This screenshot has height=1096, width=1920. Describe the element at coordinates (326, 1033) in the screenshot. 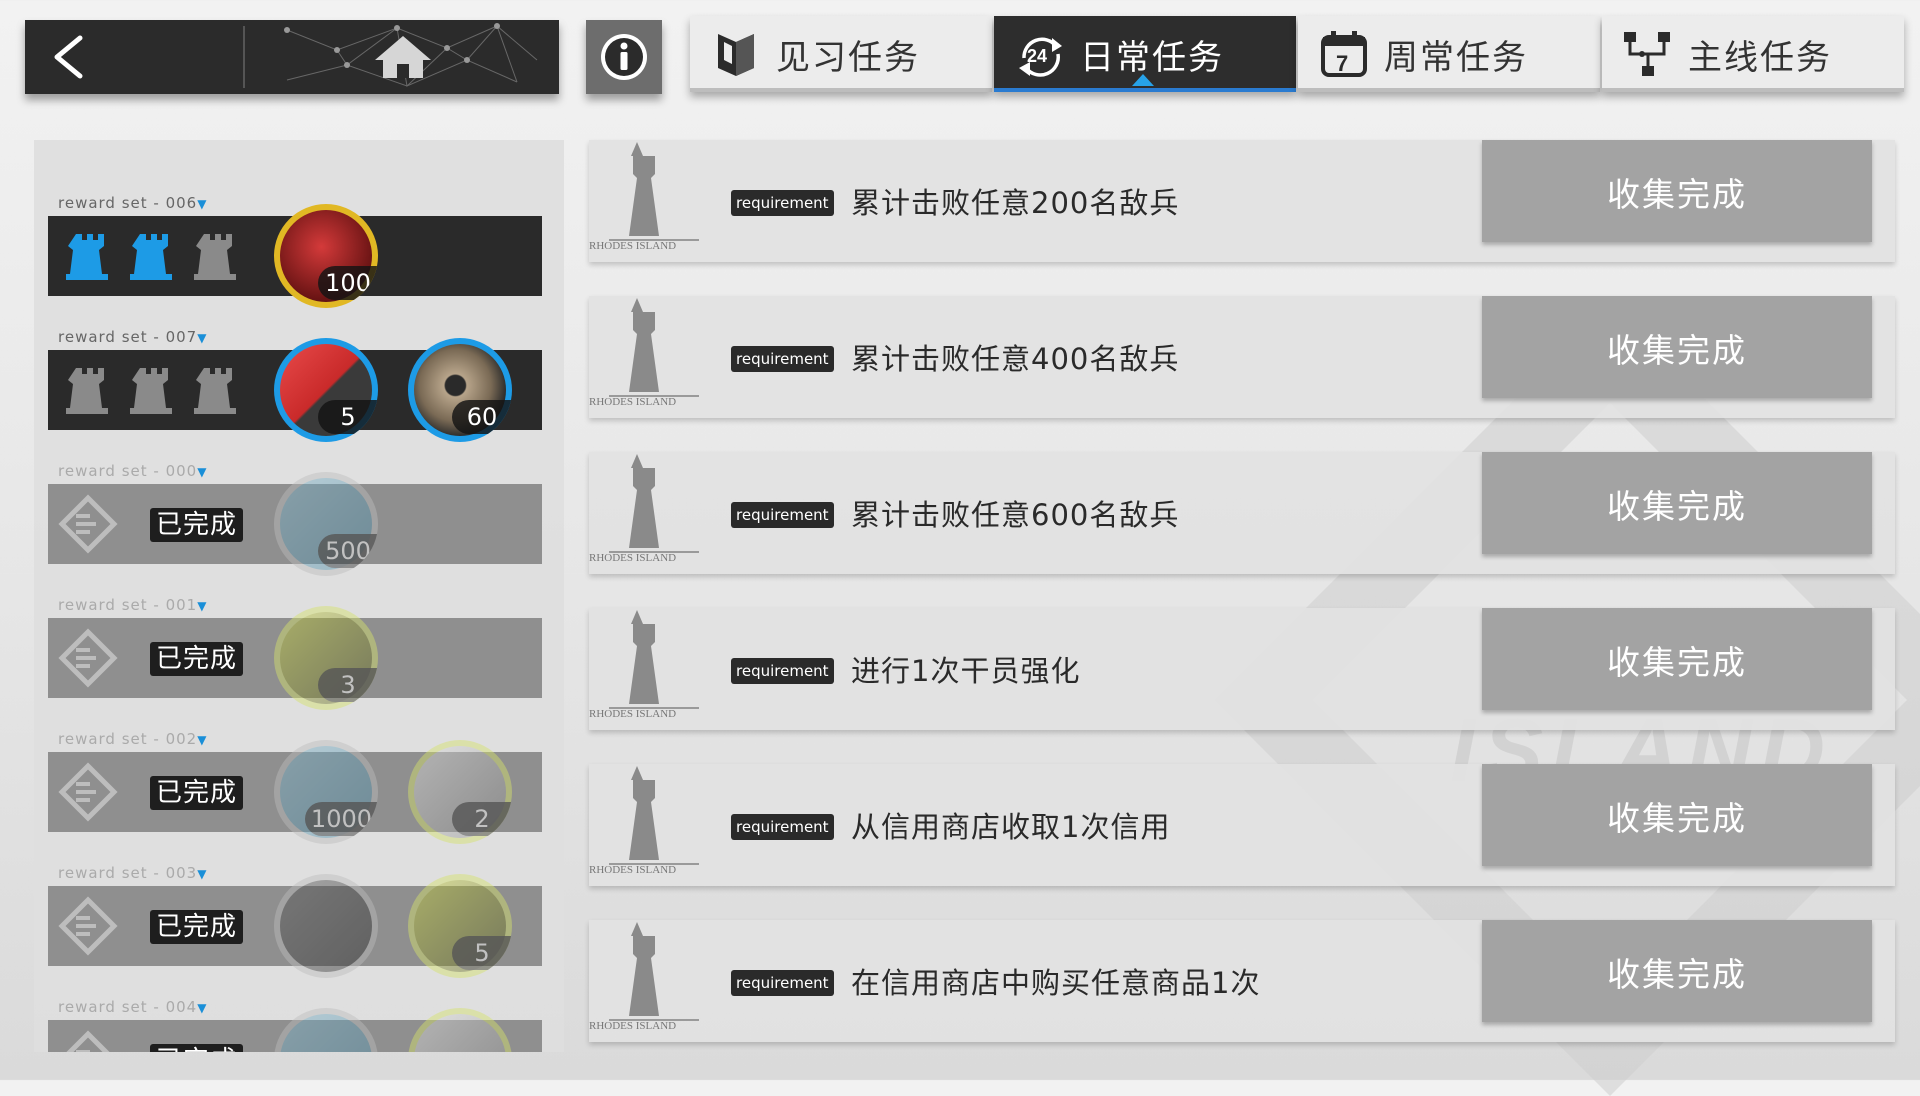

I see `lmd-icon` at that location.